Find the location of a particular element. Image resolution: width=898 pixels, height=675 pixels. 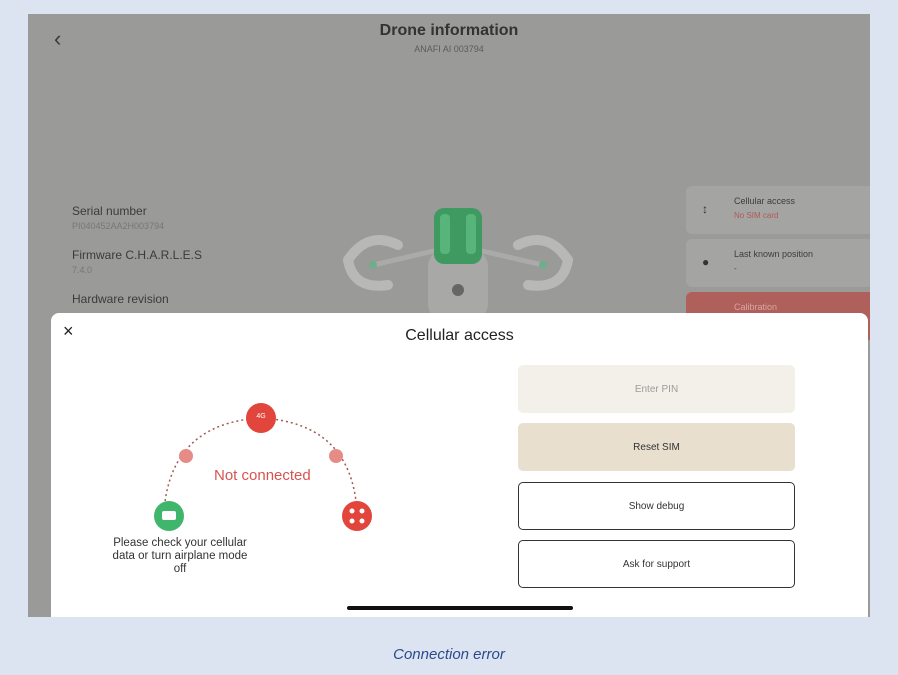

figure-caption: Connection error is located at coordinates (449, 654).